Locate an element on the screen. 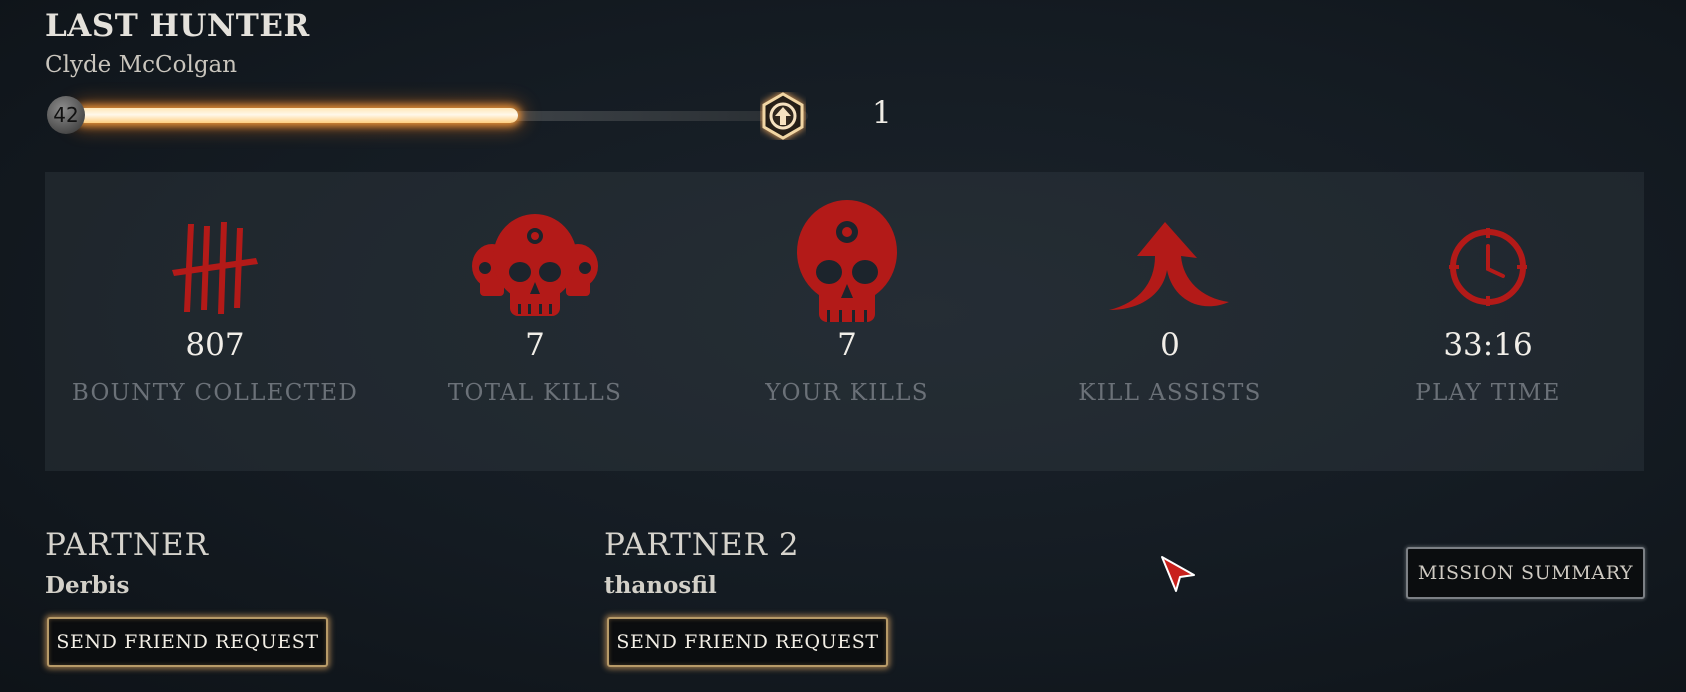 Image resolution: width=1686 pixels, height=692 pixels. tally-marks-icon is located at coordinates (215, 268).